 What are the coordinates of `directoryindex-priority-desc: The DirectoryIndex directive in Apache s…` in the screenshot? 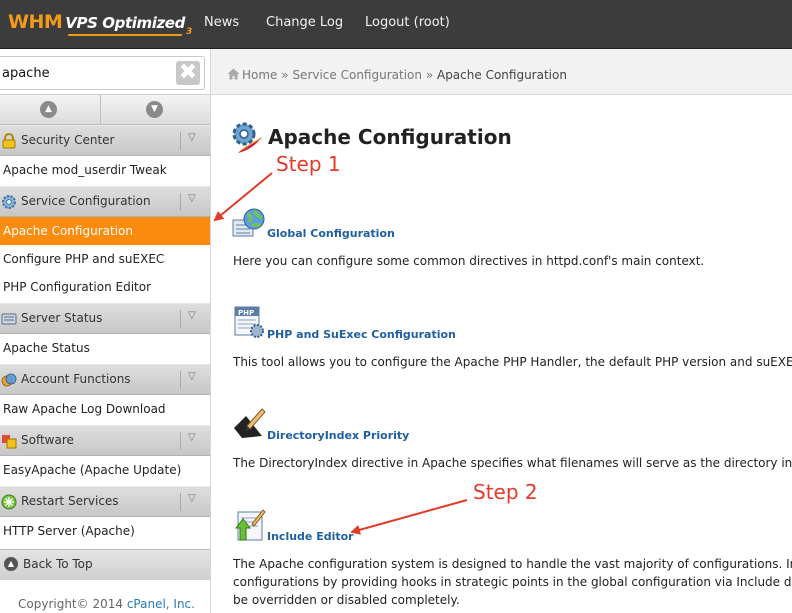 It's located at (512, 463).